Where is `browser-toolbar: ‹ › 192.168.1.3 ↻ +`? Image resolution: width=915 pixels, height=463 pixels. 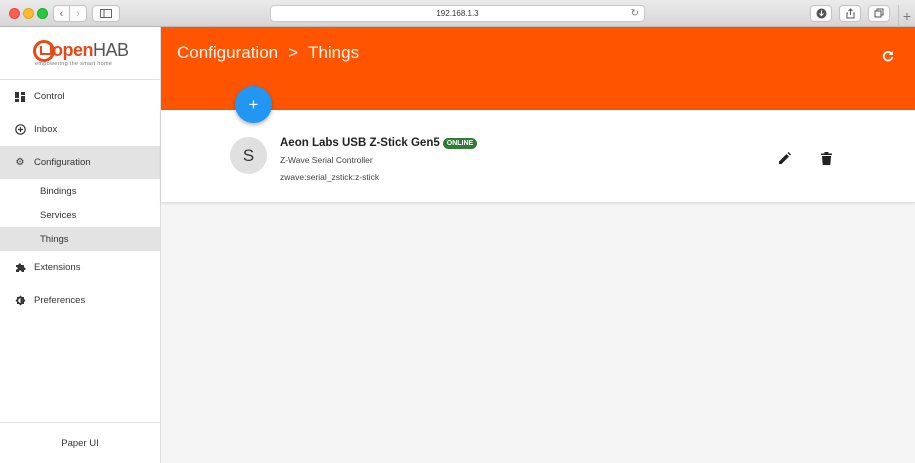 browser-toolbar: ‹ › 192.168.1.3 ↻ + is located at coordinates (457, 13).